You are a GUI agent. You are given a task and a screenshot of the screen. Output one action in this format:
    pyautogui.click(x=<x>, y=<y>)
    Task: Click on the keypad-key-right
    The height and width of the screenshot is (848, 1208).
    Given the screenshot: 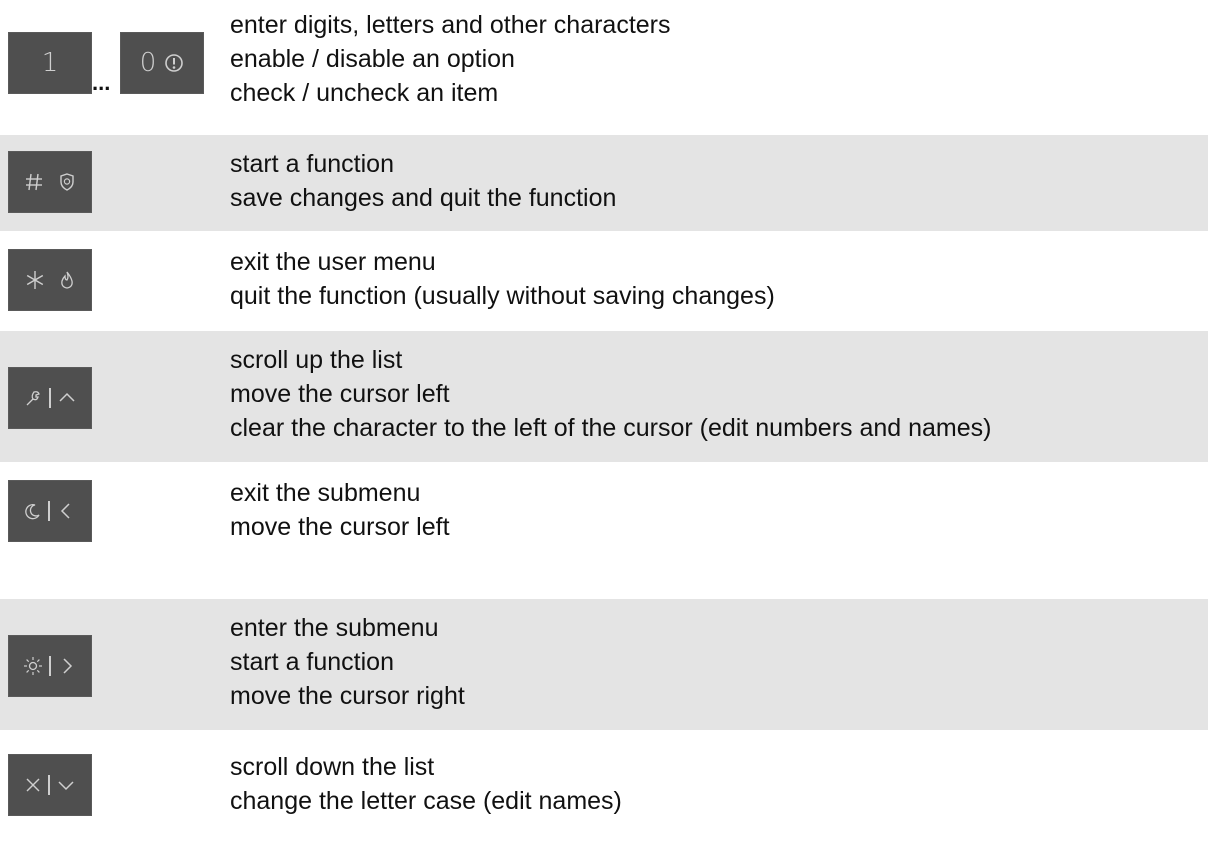 What is the action you would take?
    pyautogui.click(x=50, y=666)
    